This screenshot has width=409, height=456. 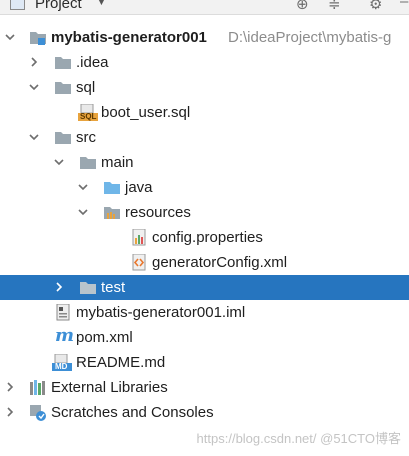 I want to click on sql-badge: SQL, so click(x=88, y=116).